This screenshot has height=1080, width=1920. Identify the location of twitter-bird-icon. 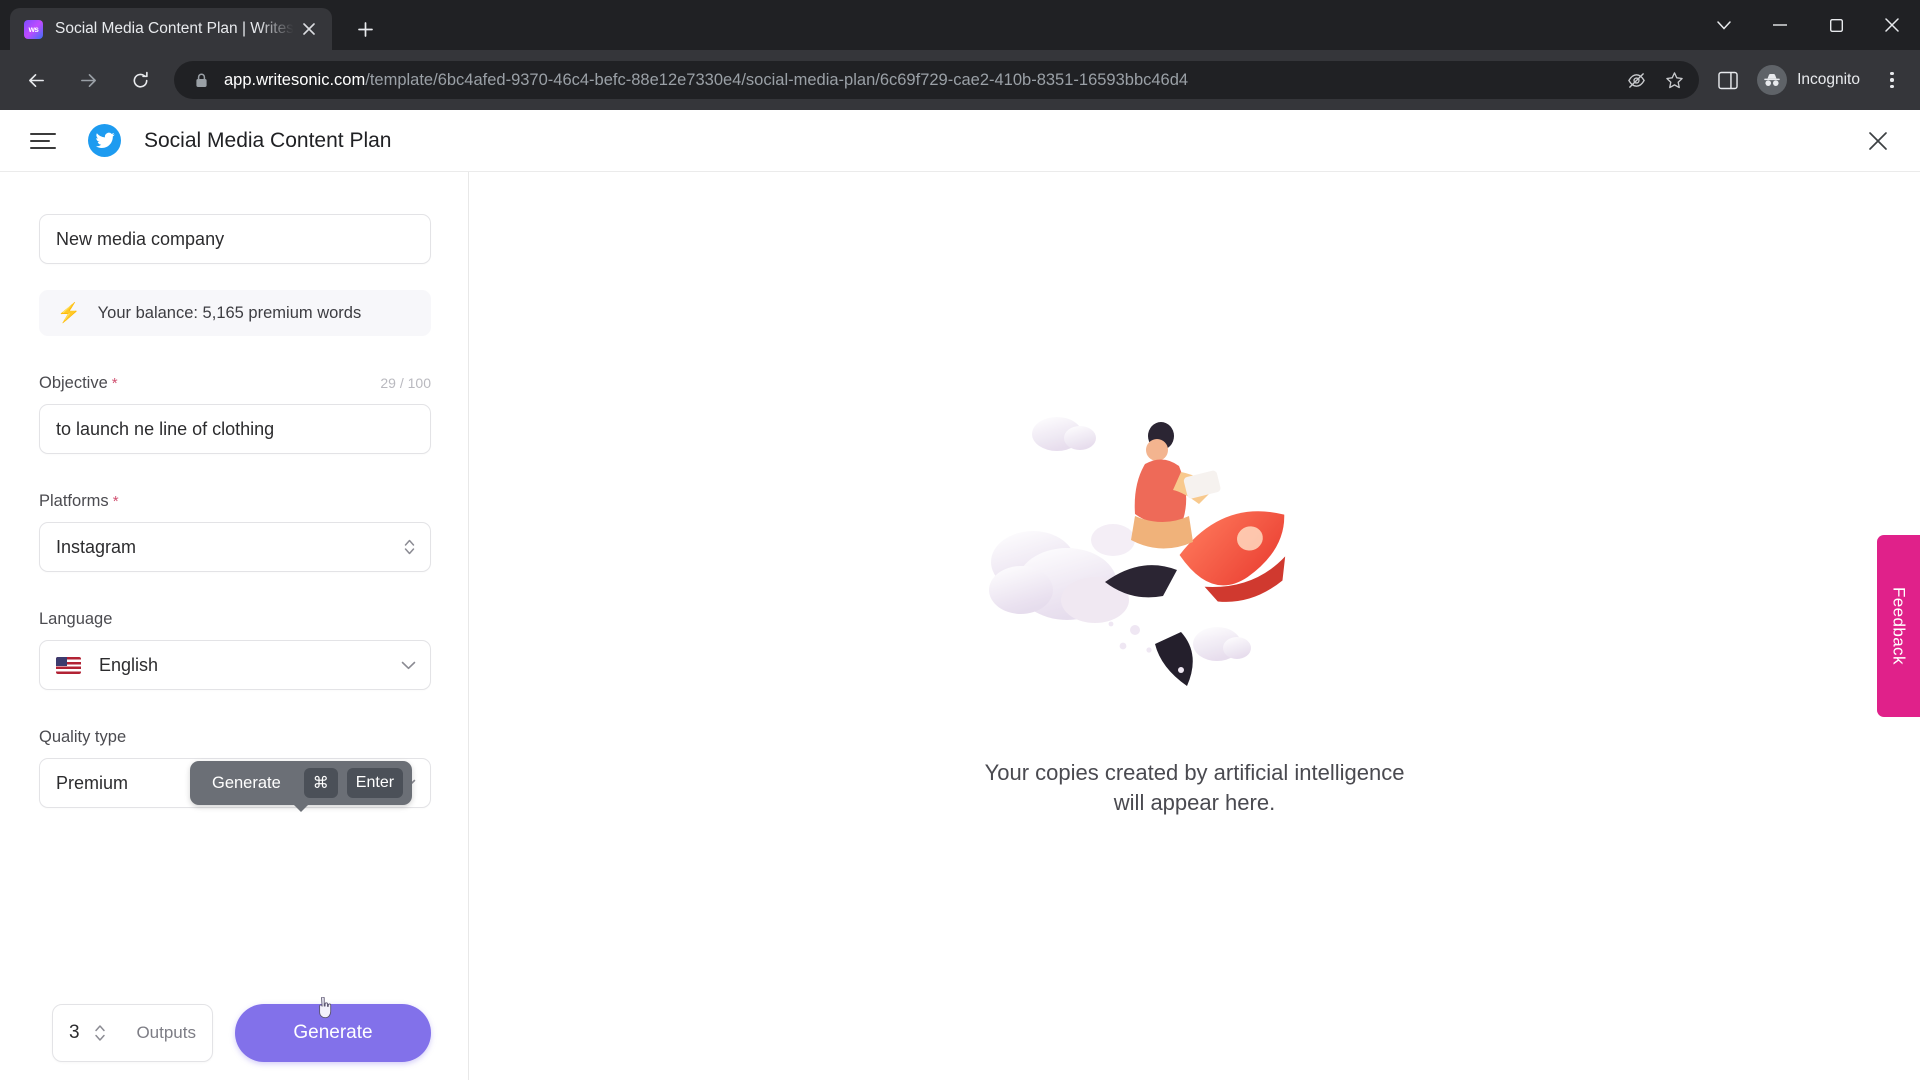
(104, 140).